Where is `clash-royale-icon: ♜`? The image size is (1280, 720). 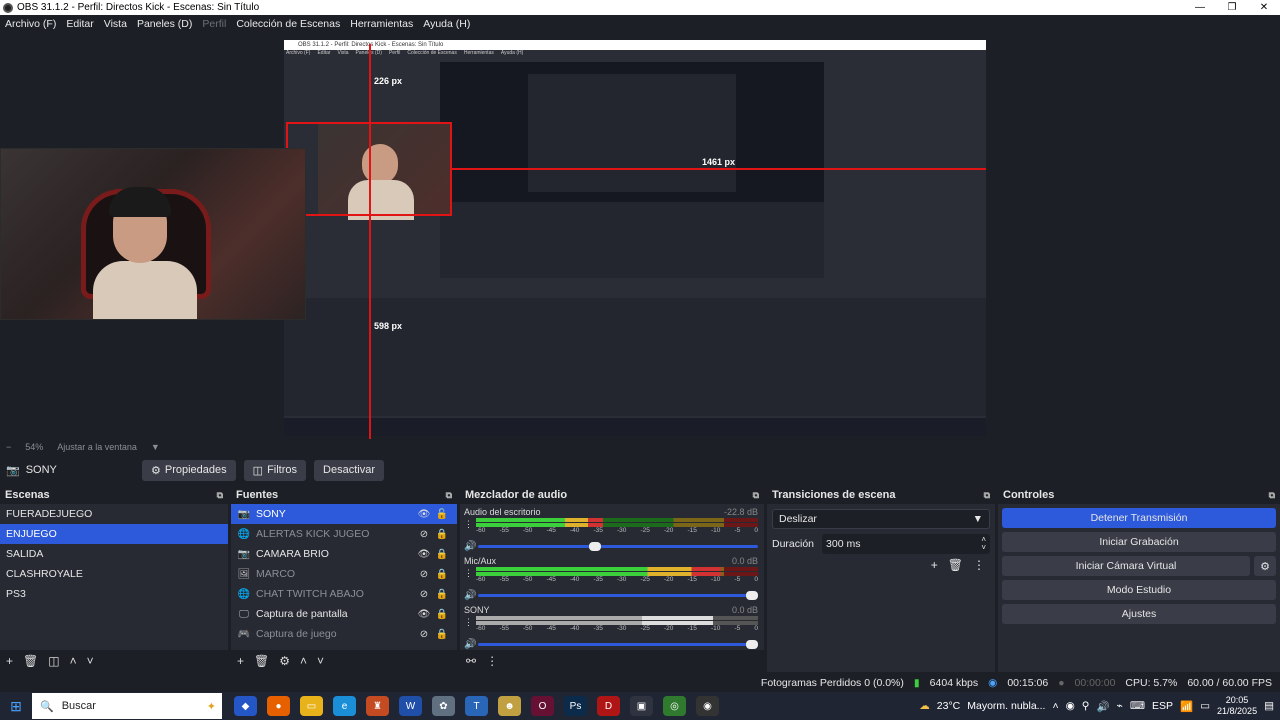
clash-royale-icon: ♜ is located at coordinates (377, 706).